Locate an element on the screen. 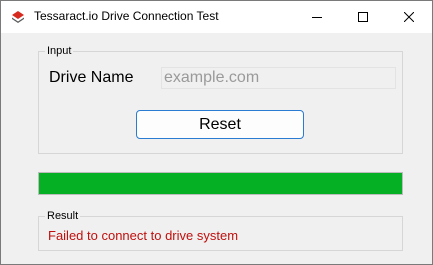  reset-button: Reset is located at coordinates (220, 124).